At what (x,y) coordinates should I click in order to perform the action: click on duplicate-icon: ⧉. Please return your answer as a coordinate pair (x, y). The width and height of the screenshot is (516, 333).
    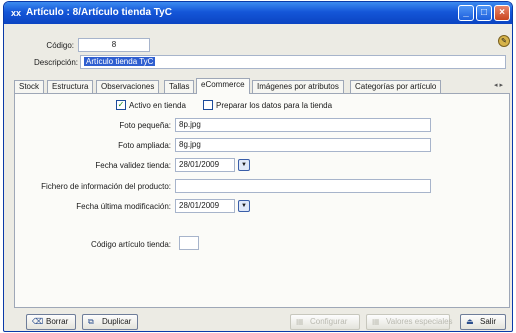
    Looking at the image, I should click on (91, 321).